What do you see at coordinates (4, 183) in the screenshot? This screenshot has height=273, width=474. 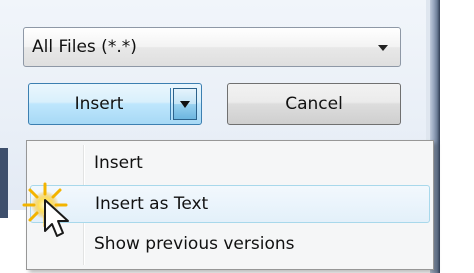 I see `window-frame-left` at bounding box center [4, 183].